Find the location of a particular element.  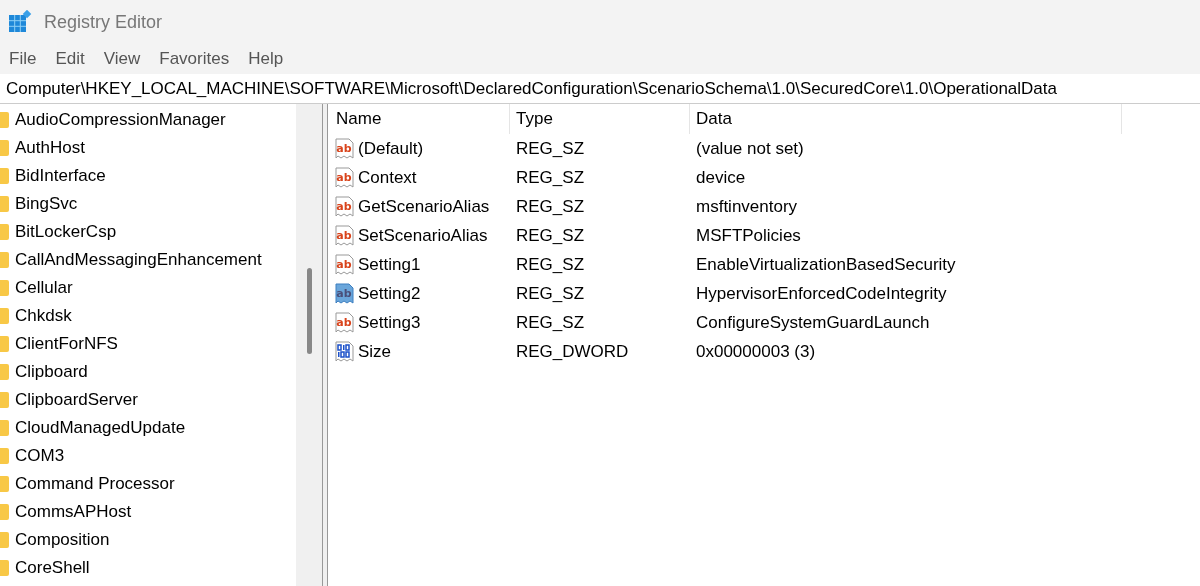

value-name: (Default) is located at coordinates (391, 148).